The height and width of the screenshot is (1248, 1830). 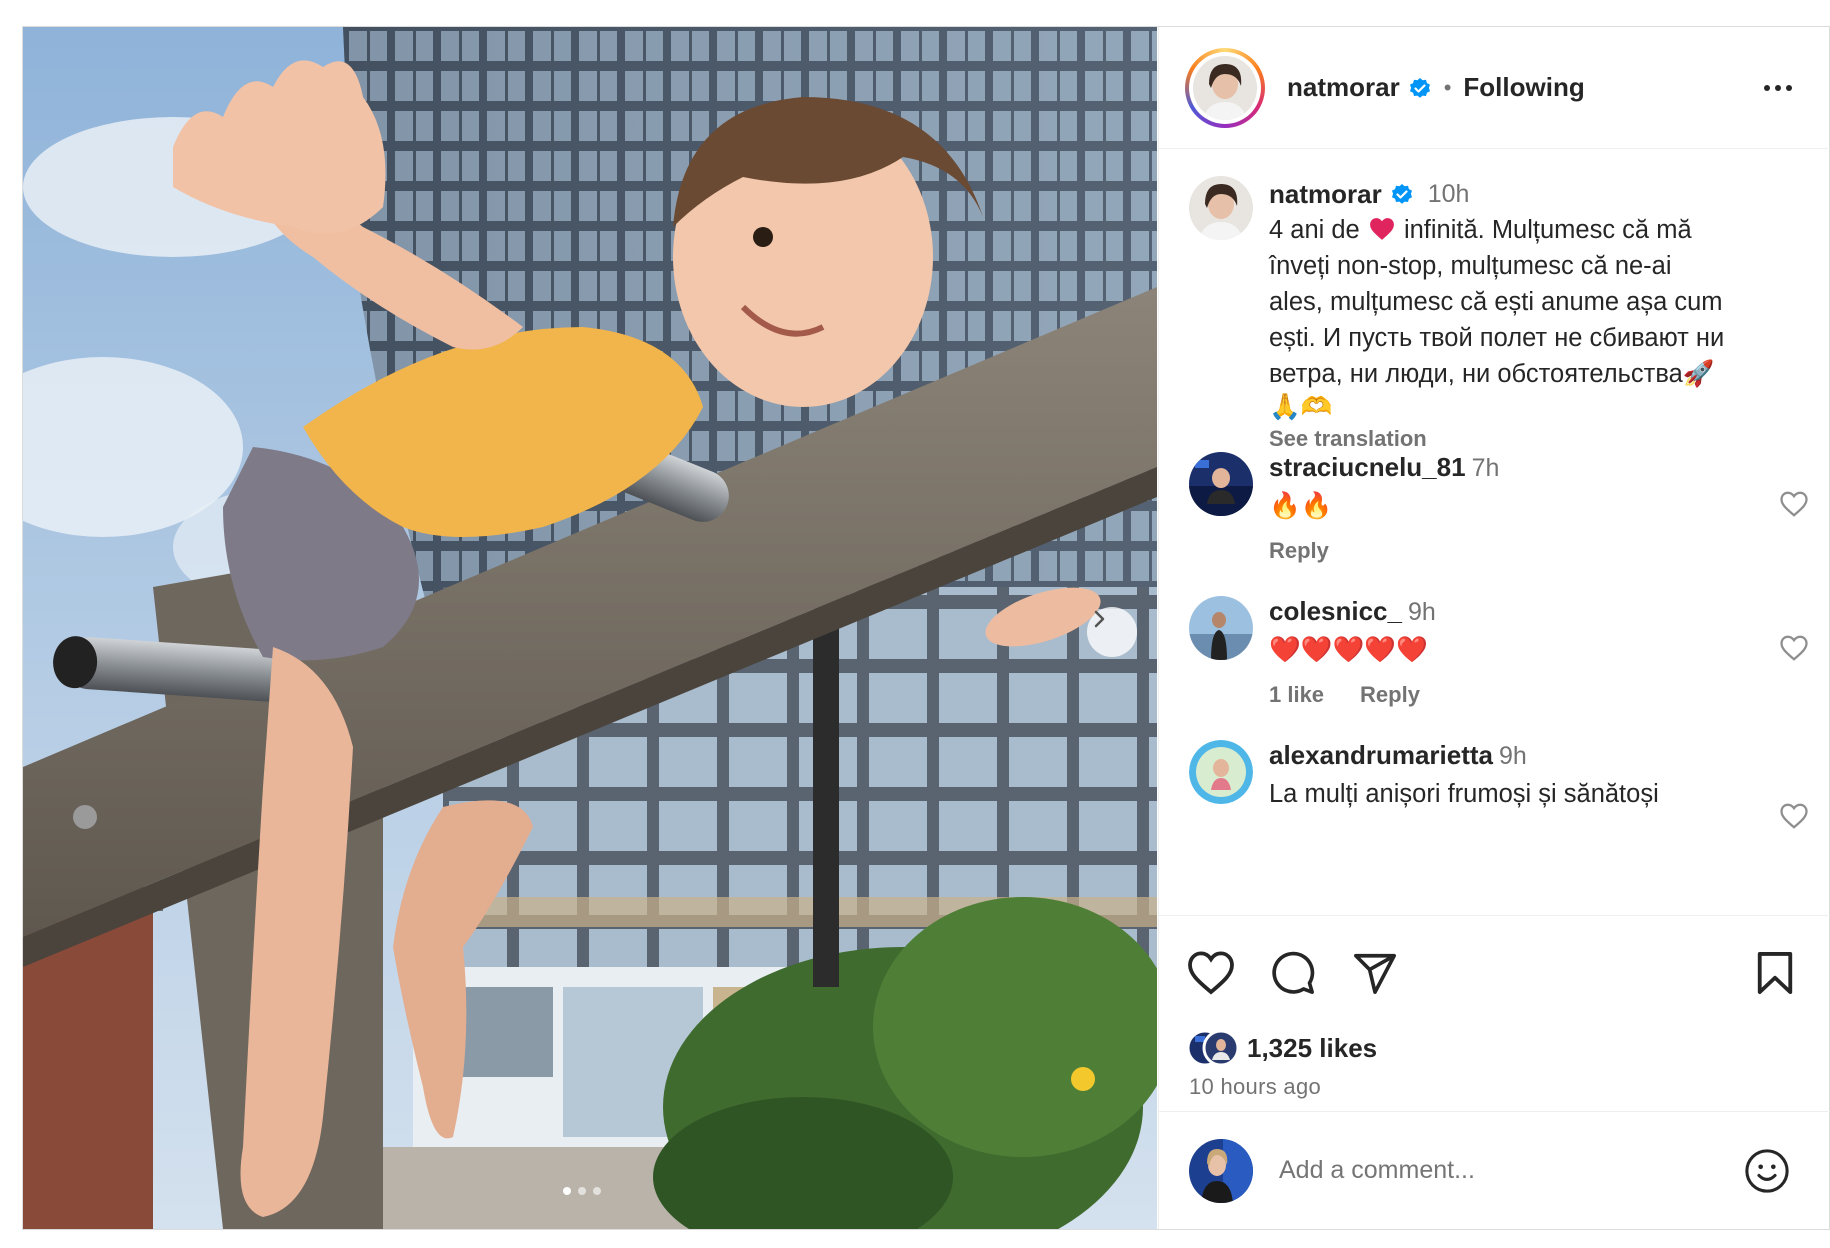 I want to click on see-translation-link: See translation, so click(x=1524, y=439).